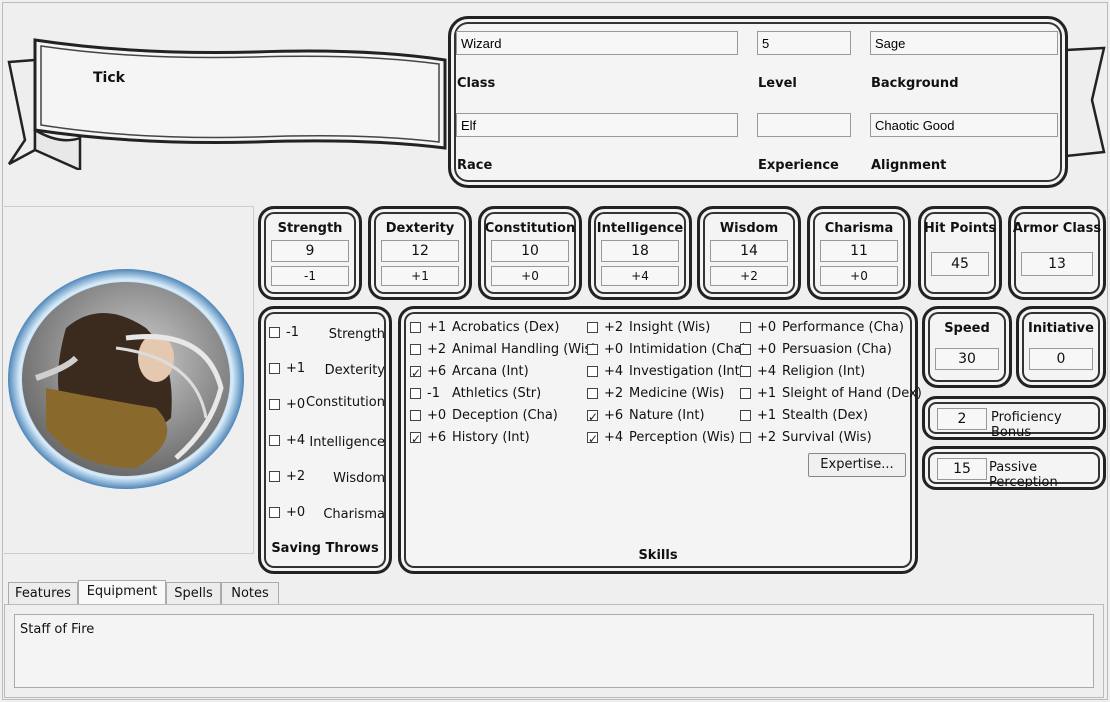 Image resolution: width=1110 pixels, height=702 pixels. I want to click on armor-class-label: Armor Class, so click(1057, 228).